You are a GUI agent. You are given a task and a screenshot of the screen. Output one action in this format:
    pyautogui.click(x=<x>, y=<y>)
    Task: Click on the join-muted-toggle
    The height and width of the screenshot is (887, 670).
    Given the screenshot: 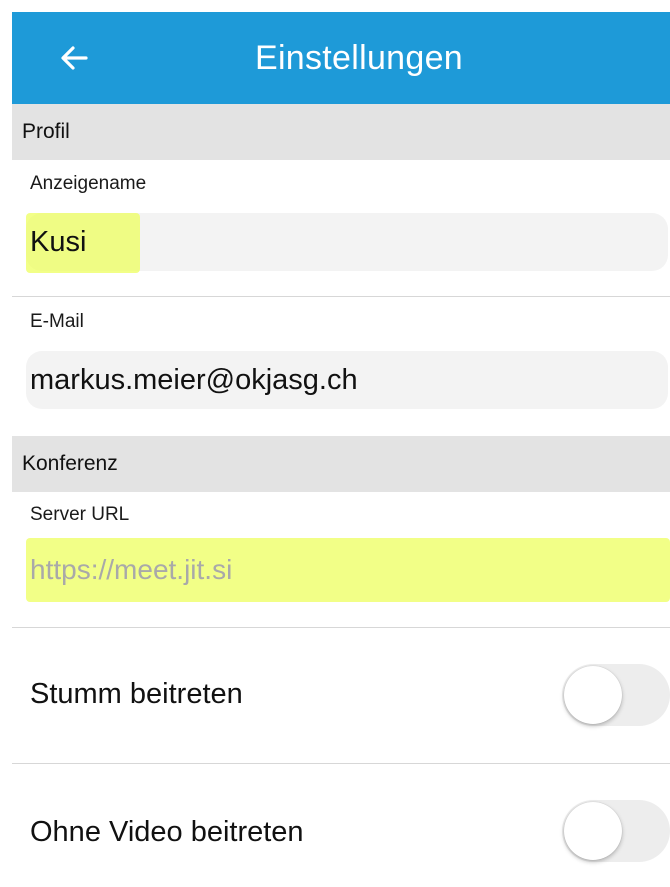 What is the action you would take?
    pyautogui.click(x=616, y=695)
    